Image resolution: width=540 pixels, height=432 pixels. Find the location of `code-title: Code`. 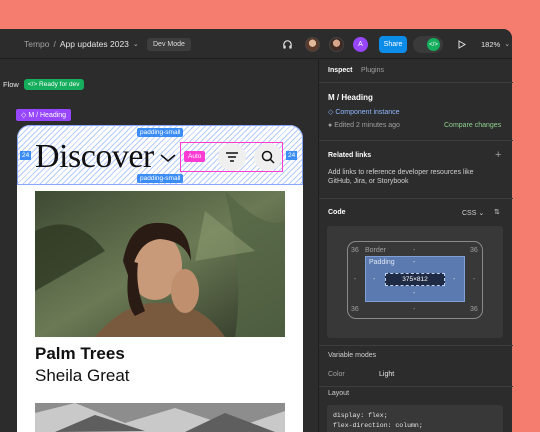

code-title: Code is located at coordinates (337, 212).